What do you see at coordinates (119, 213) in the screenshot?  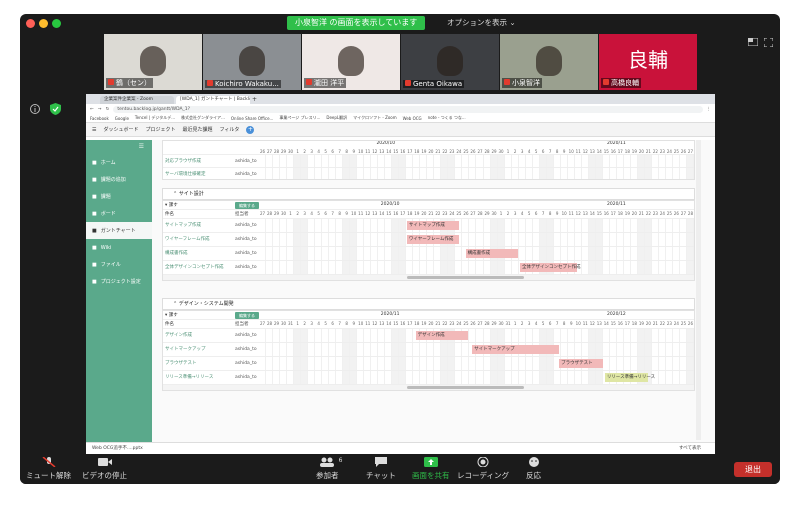 I see `sidebar-item: ■ ボード` at bounding box center [119, 213].